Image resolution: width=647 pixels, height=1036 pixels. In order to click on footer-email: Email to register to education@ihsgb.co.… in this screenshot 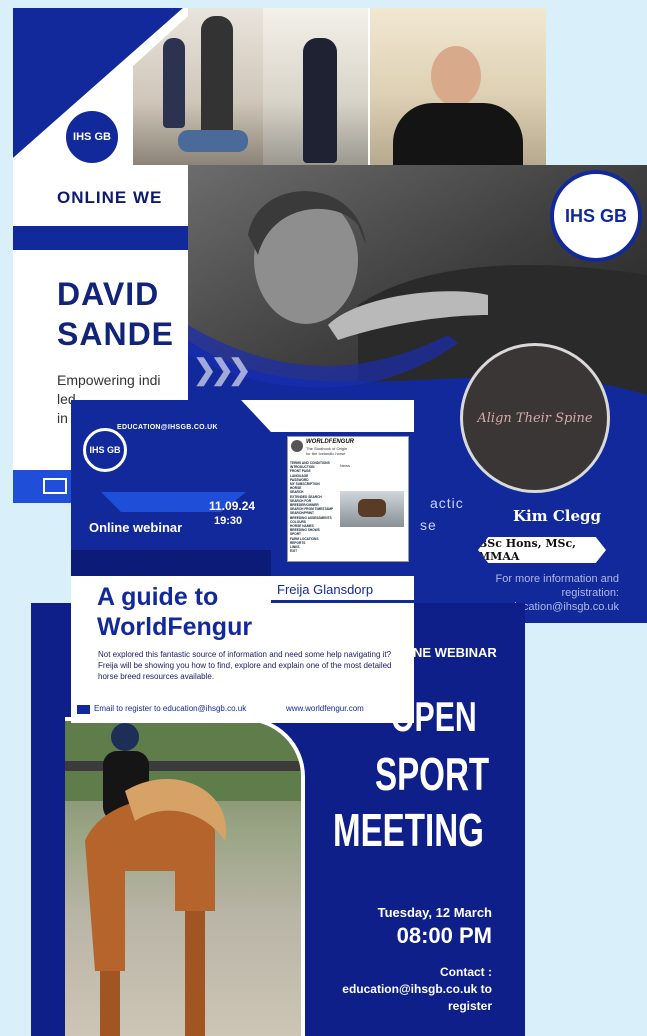, I will do `click(170, 708)`.